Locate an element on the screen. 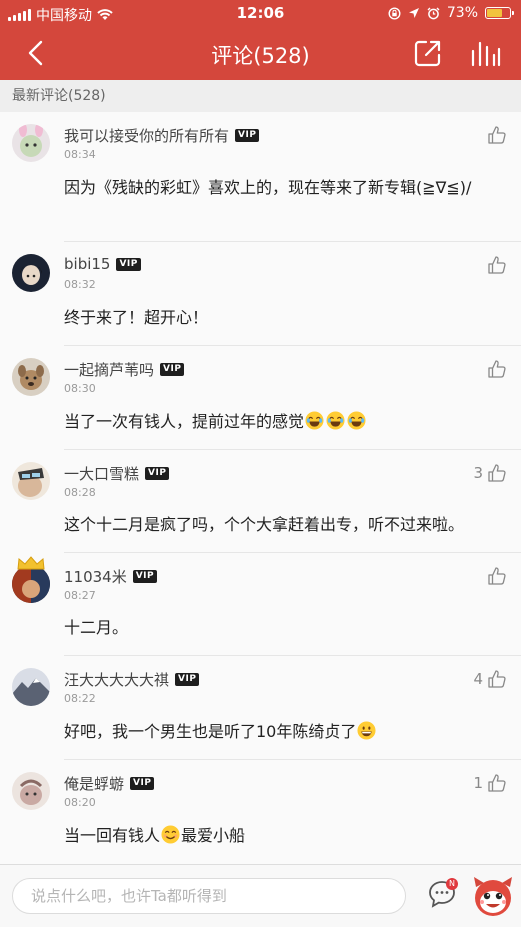 The height and width of the screenshot is (927, 521). comment-time: 08:34 is located at coordinates (80, 154).